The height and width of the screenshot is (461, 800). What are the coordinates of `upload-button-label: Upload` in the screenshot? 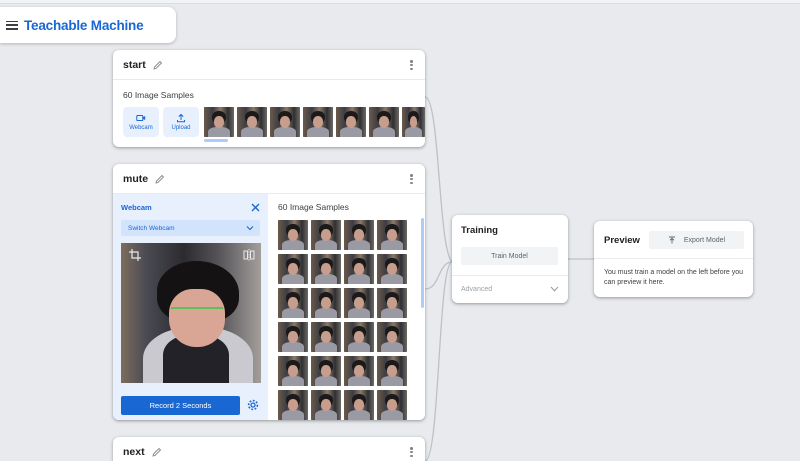 It's located at (181, 128).